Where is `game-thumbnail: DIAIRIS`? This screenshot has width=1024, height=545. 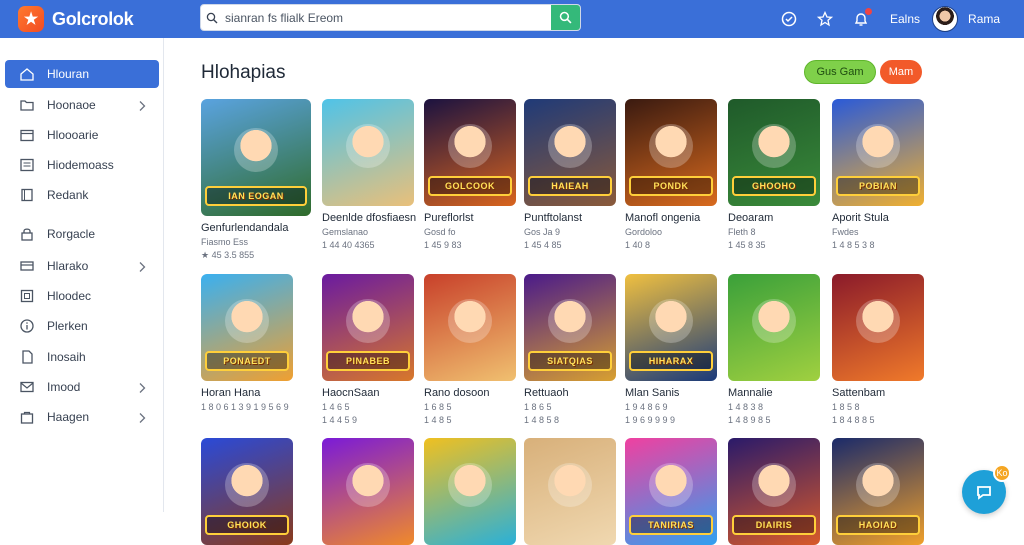
game-thumbnail: DIAIRIS is located at coordinates (774, 491).